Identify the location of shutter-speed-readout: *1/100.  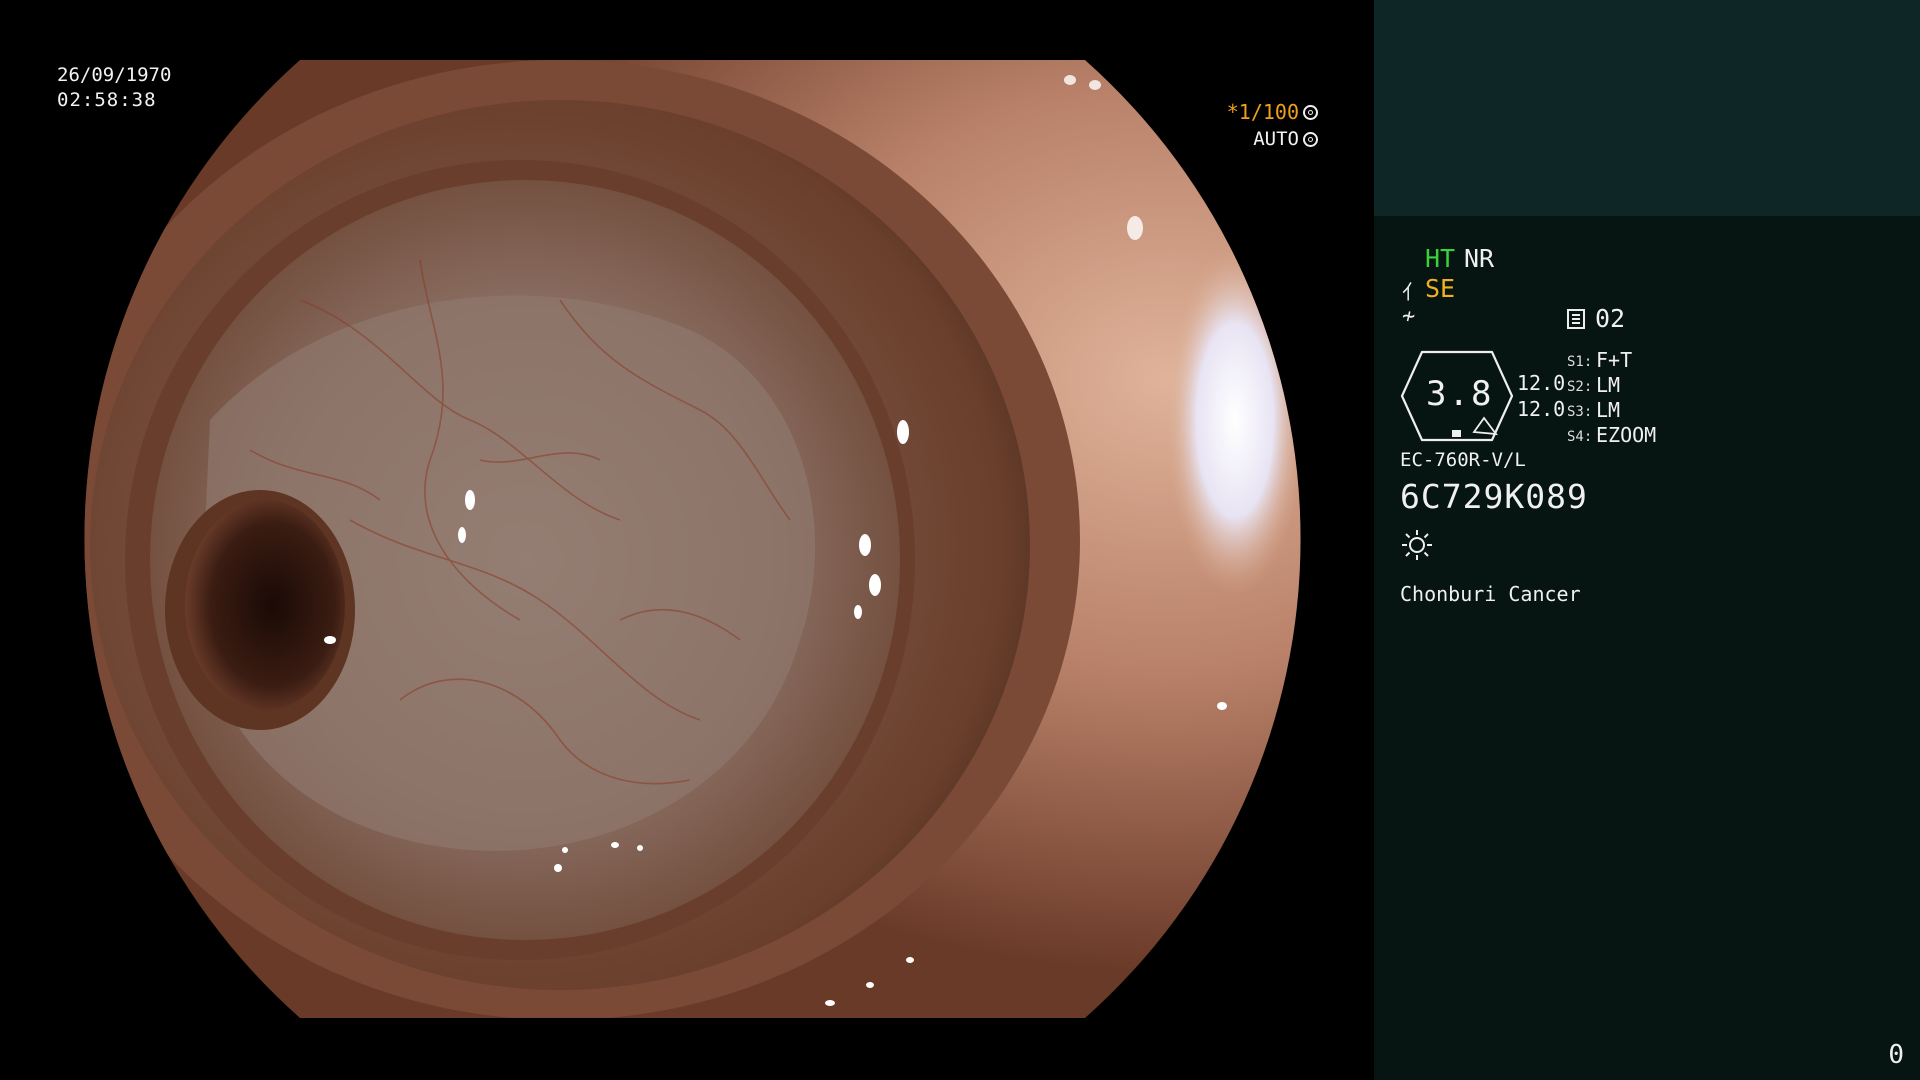
(1272, 112).